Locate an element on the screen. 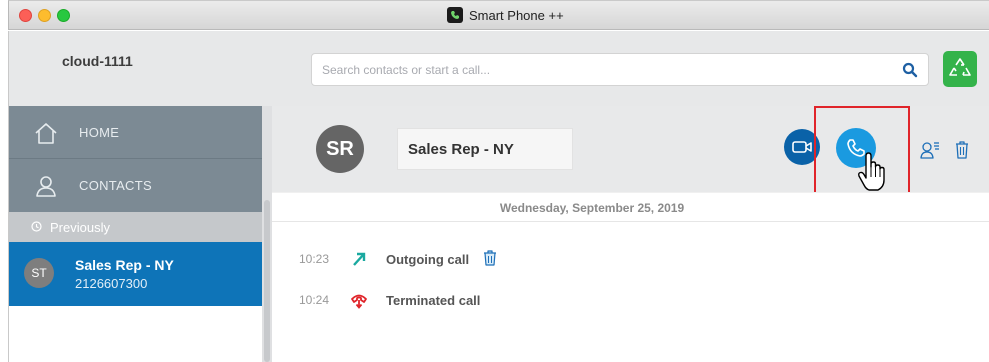 This screenshot has height=362, width=989. terminated-call-icon is located at coordinates (359, 301).